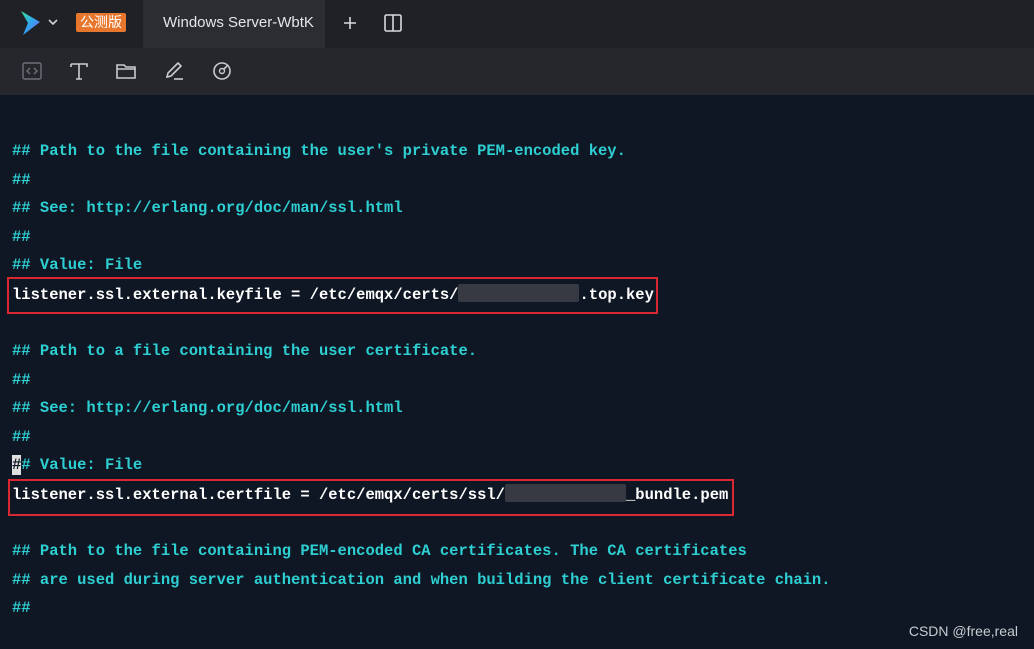 This screenshot has height=649, width=1034. What do you see at coordinates (517, 24) in the screenshot?
I see `tab-bar: 公测版 Windows Server-WbtK` at bounding box center [517, 24].